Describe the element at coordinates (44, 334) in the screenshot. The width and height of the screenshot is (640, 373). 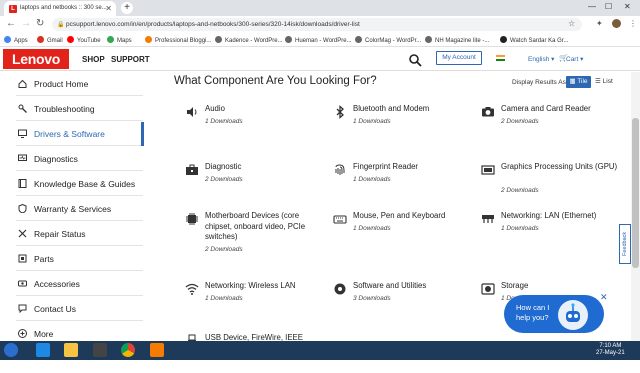
I see `sidebar-item-label: More` at that location.